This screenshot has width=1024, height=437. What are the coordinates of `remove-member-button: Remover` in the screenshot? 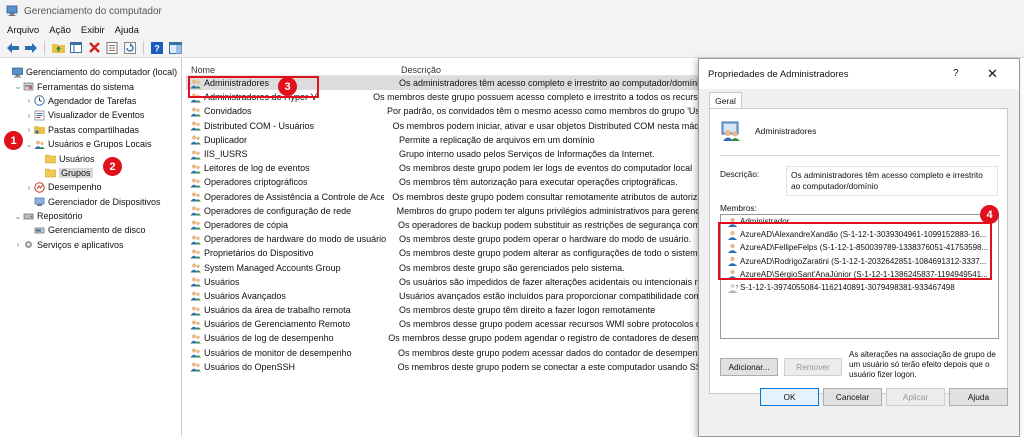 It's located at (813, 367).